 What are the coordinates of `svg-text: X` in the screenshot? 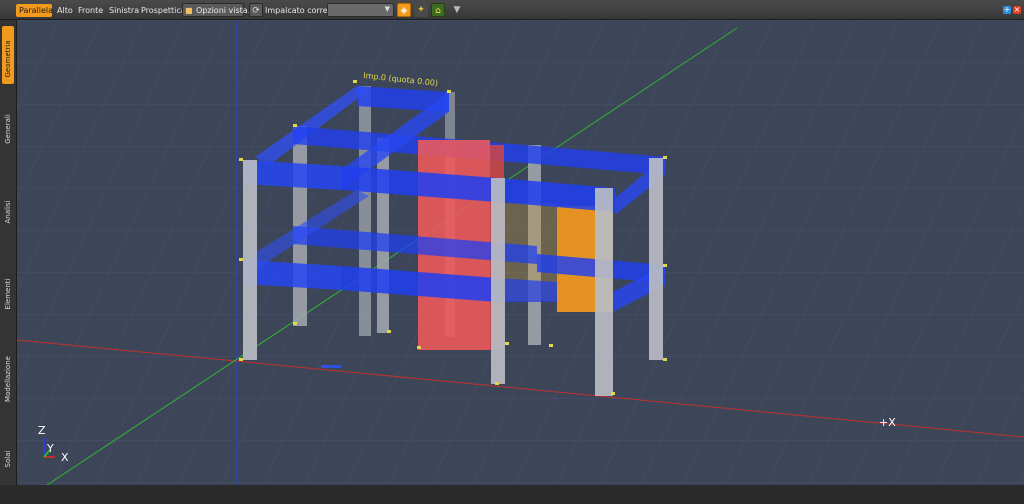 It's located at (65, 457).